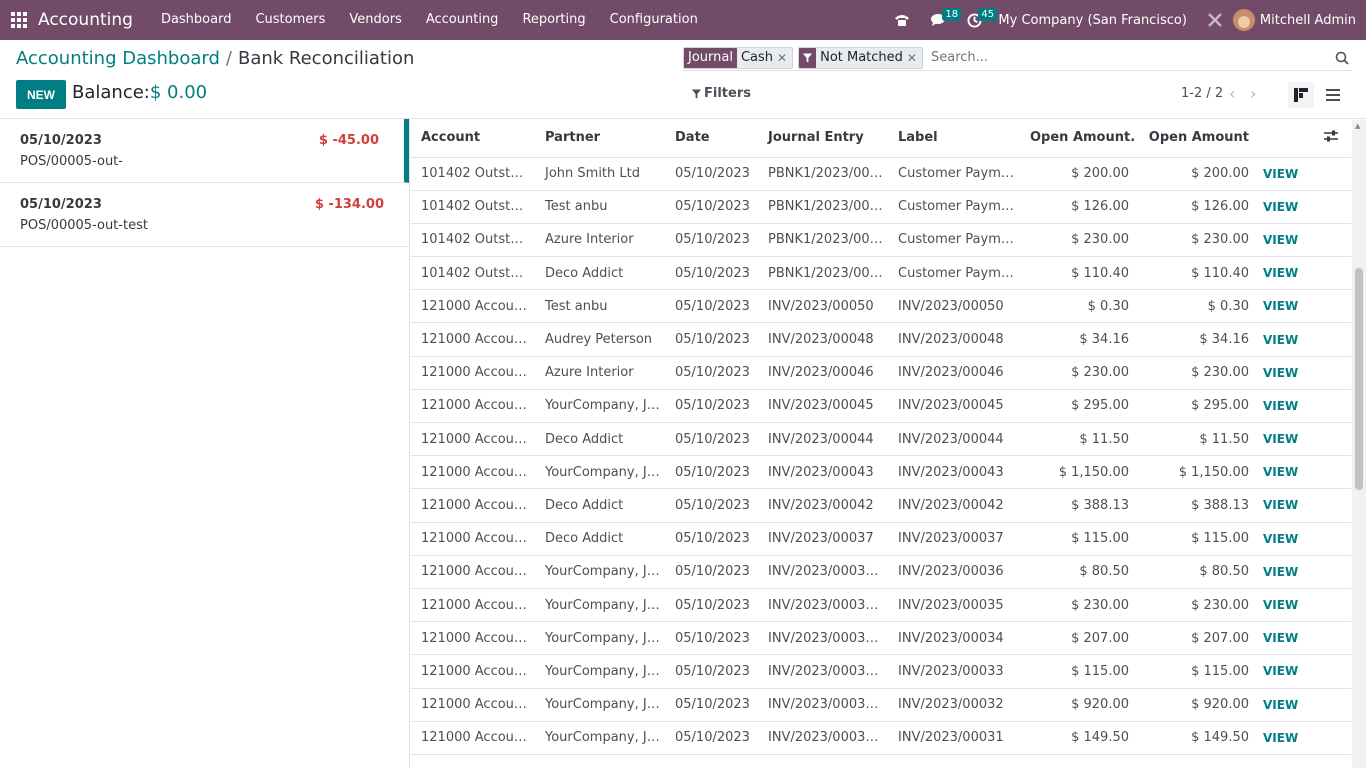  I want to click on apps-menu-icon, so click(19, 20).